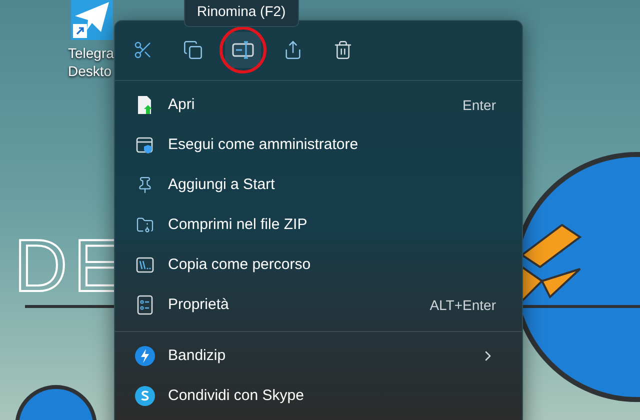 The width and height of the screenshot is (640, 420). I want to click on menu-item-label: Proprietà, so click(199, 304).